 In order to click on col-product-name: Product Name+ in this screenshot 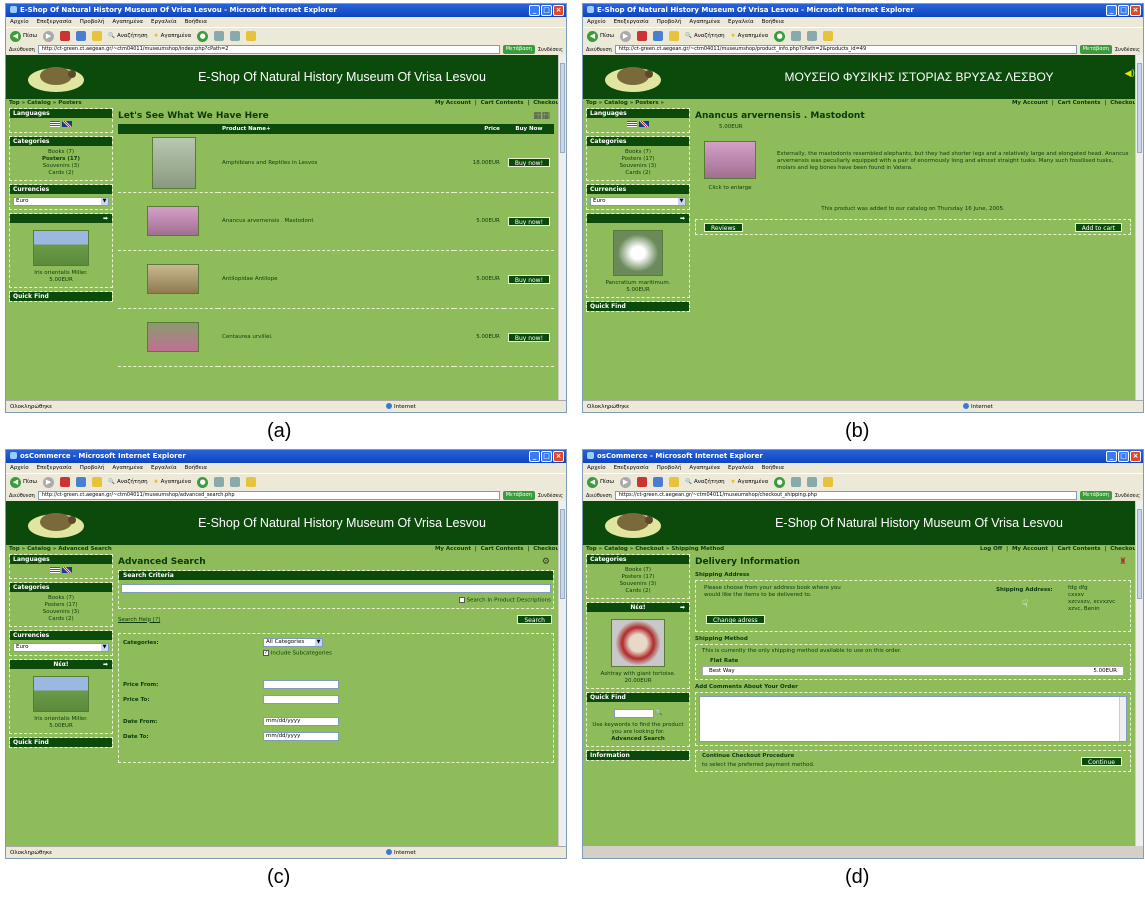, I will do `click(336, 129)`.